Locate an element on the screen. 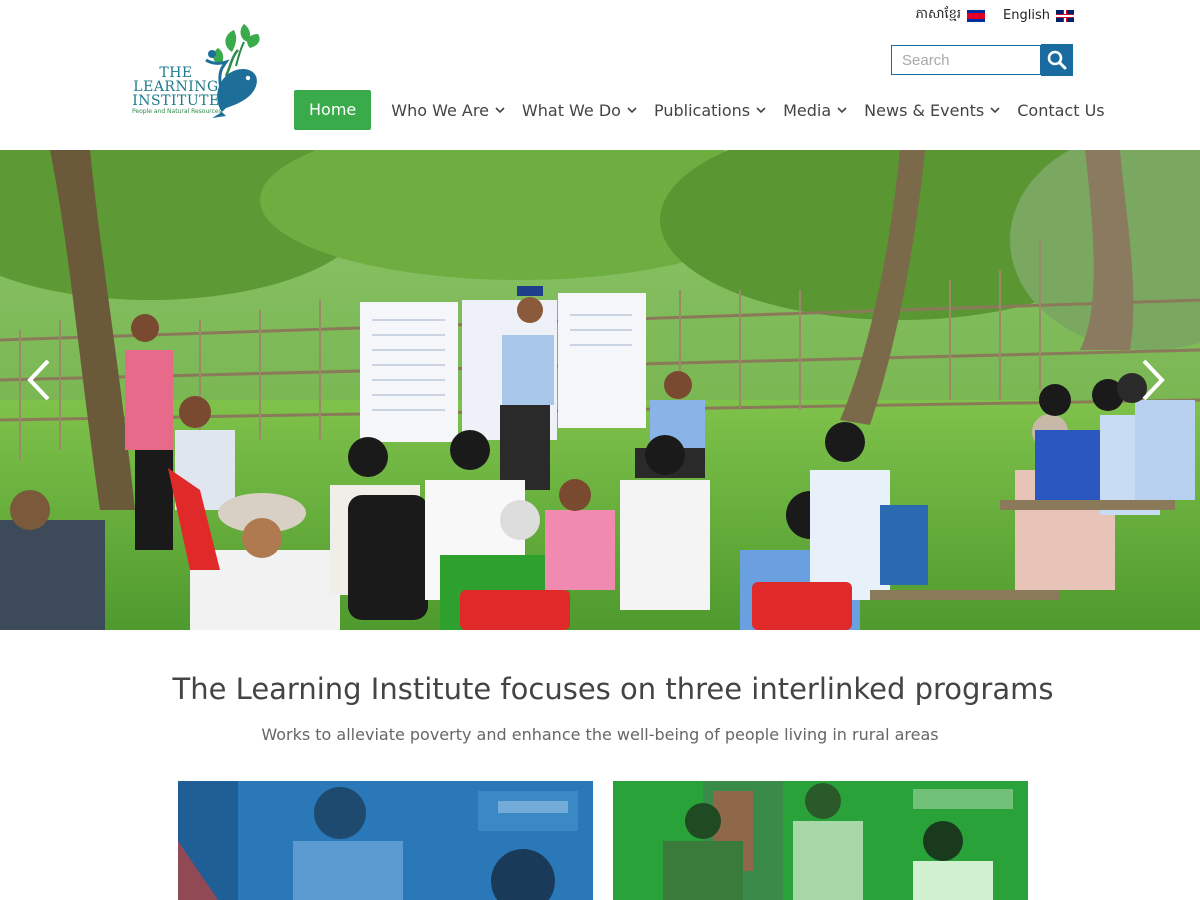 The image size is (1200, 900). language-english: English is located at coordinates (1038, 15).